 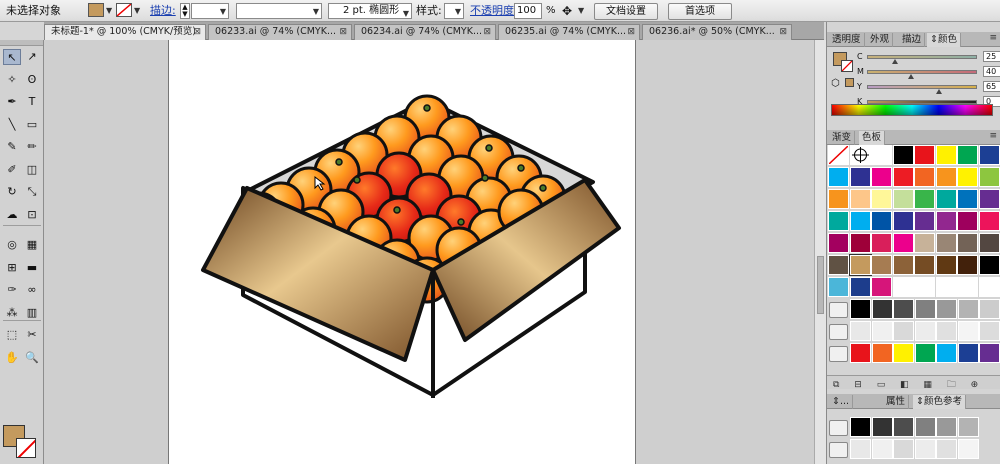 What do you see at coordinates (12, 102) in the screenshot?
I see `pen-tool-icon: ✒` at bounding box center [12, 102].